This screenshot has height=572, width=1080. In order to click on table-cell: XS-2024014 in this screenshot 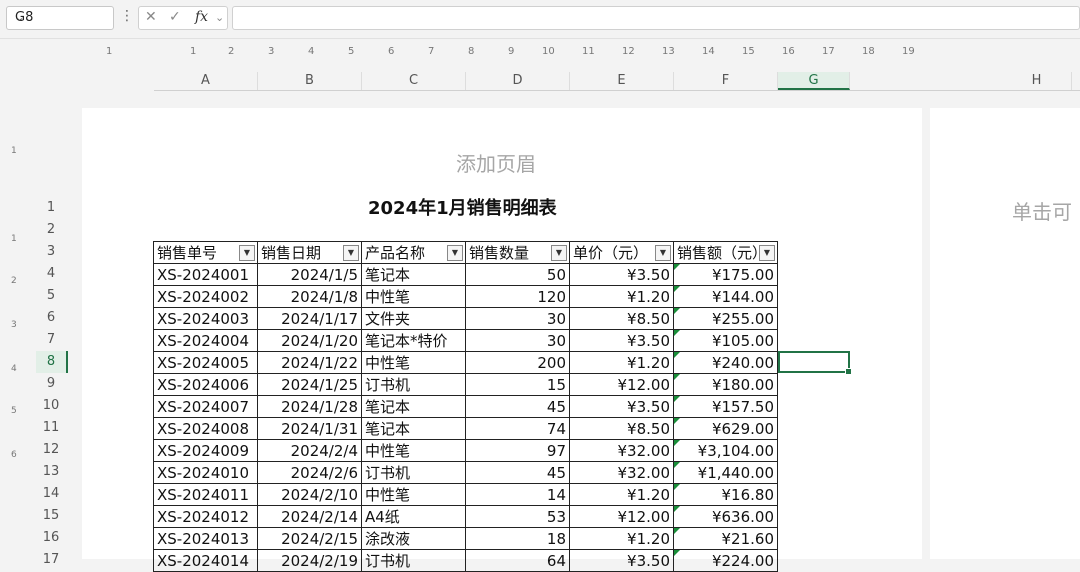, I will do `click(205, 560)`.